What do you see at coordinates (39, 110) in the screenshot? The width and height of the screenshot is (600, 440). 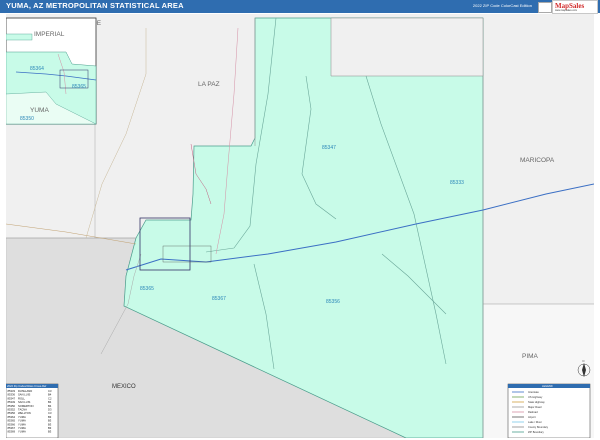 I see `inset-label-yuma: YUMA` at bounding box center [39, 110].